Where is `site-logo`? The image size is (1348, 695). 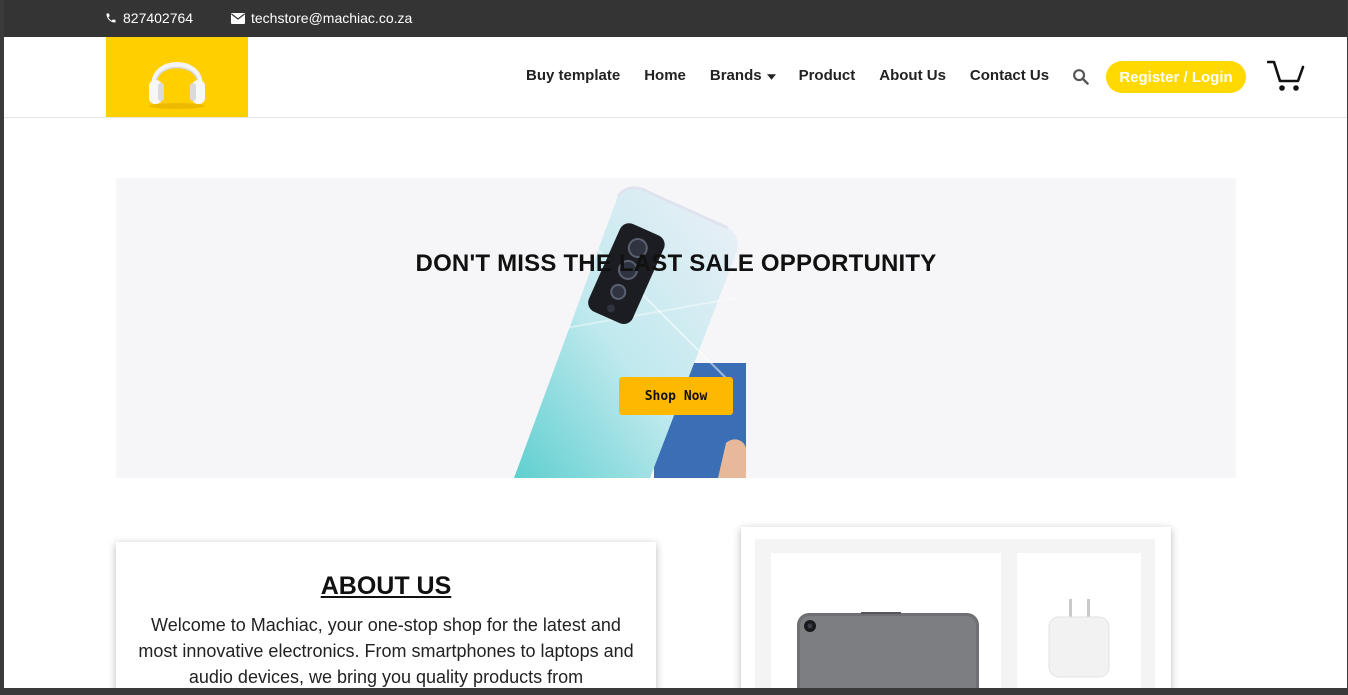
site-logo is located at coordinates (177, 77).